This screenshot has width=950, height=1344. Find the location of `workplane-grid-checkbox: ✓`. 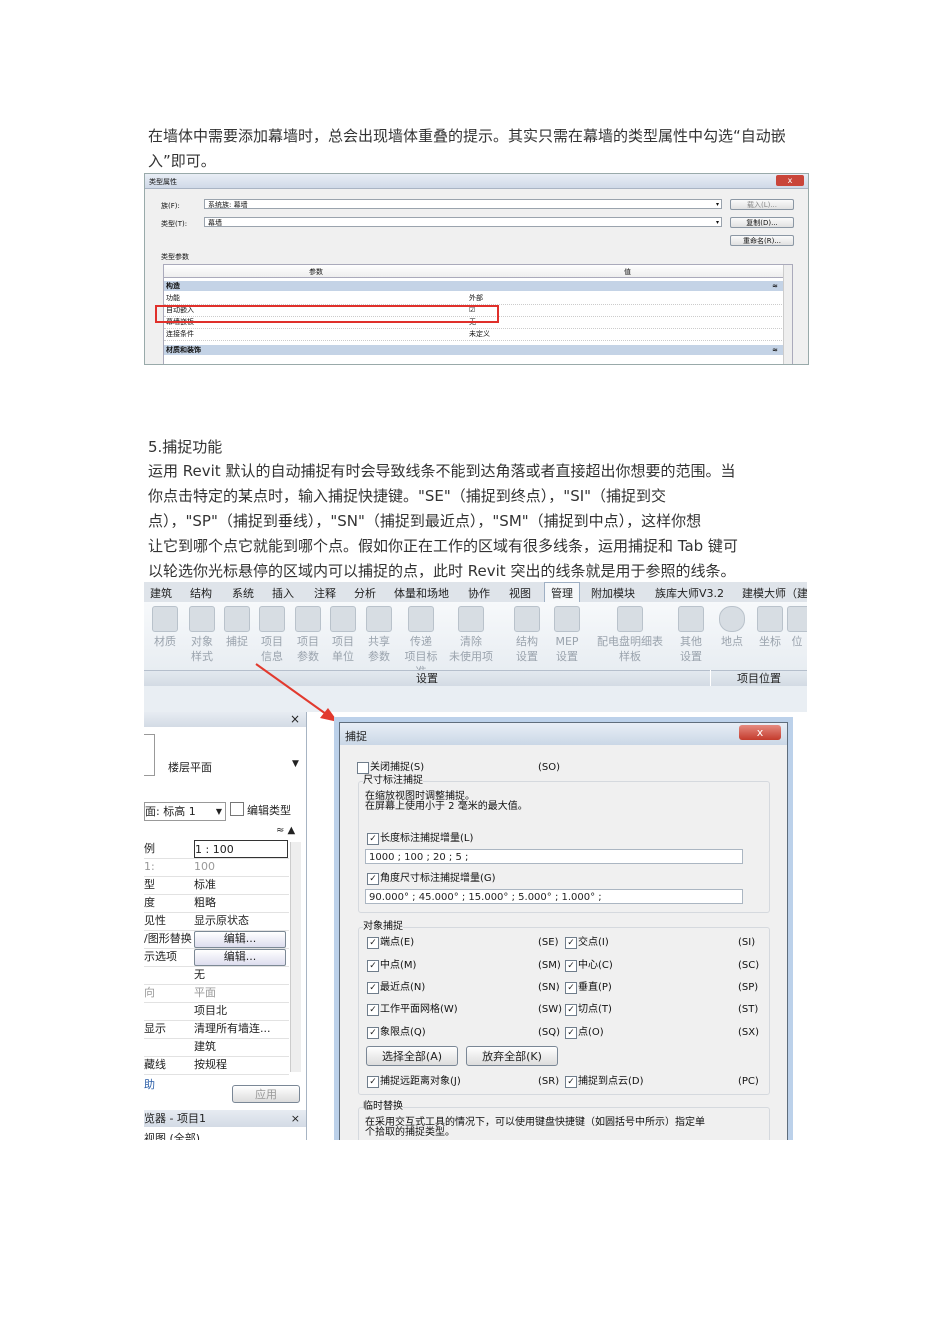

workplane-grid-checkbox: ✓ is located at coordinates (373, 1010).